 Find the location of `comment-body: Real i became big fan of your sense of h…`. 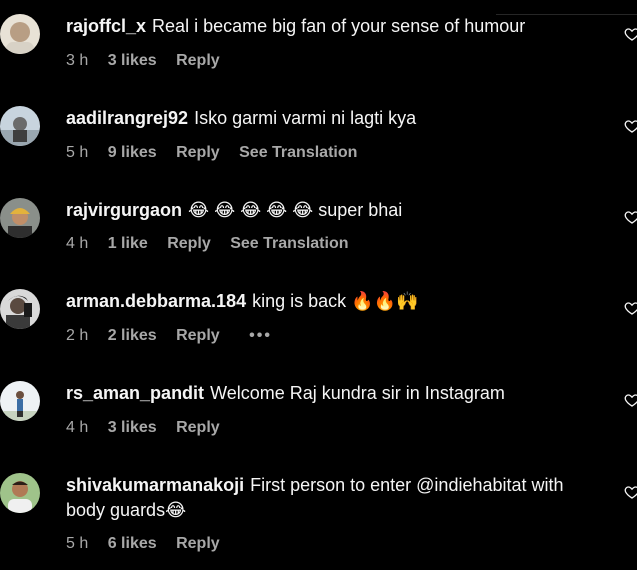

comment-body: Real i became big fan of your sense of h… is located at coordinates (339, 26).